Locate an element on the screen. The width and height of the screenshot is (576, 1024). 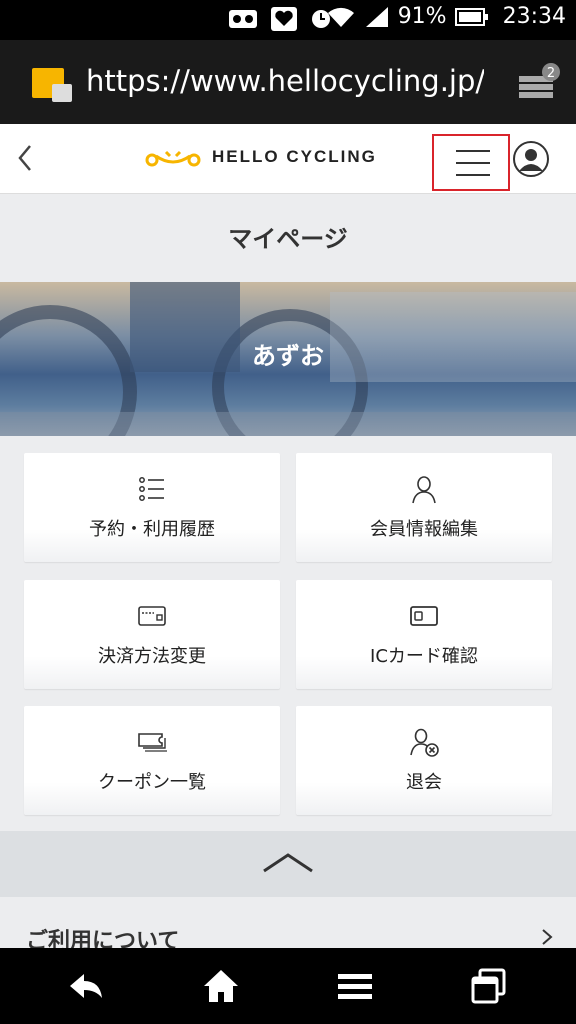
list-icon is located at coordinates (151, 489).